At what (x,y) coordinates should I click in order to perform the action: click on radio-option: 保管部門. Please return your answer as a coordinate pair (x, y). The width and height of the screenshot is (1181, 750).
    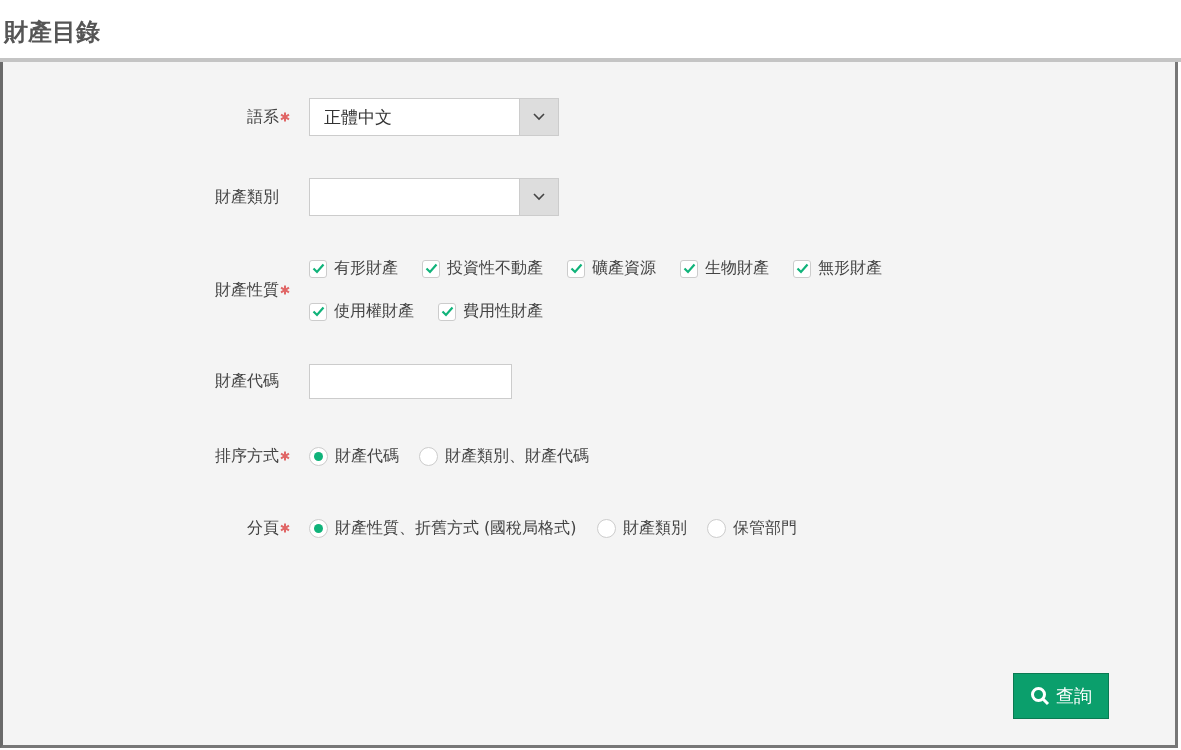
    Looking at the image, I should click on (751, 528).